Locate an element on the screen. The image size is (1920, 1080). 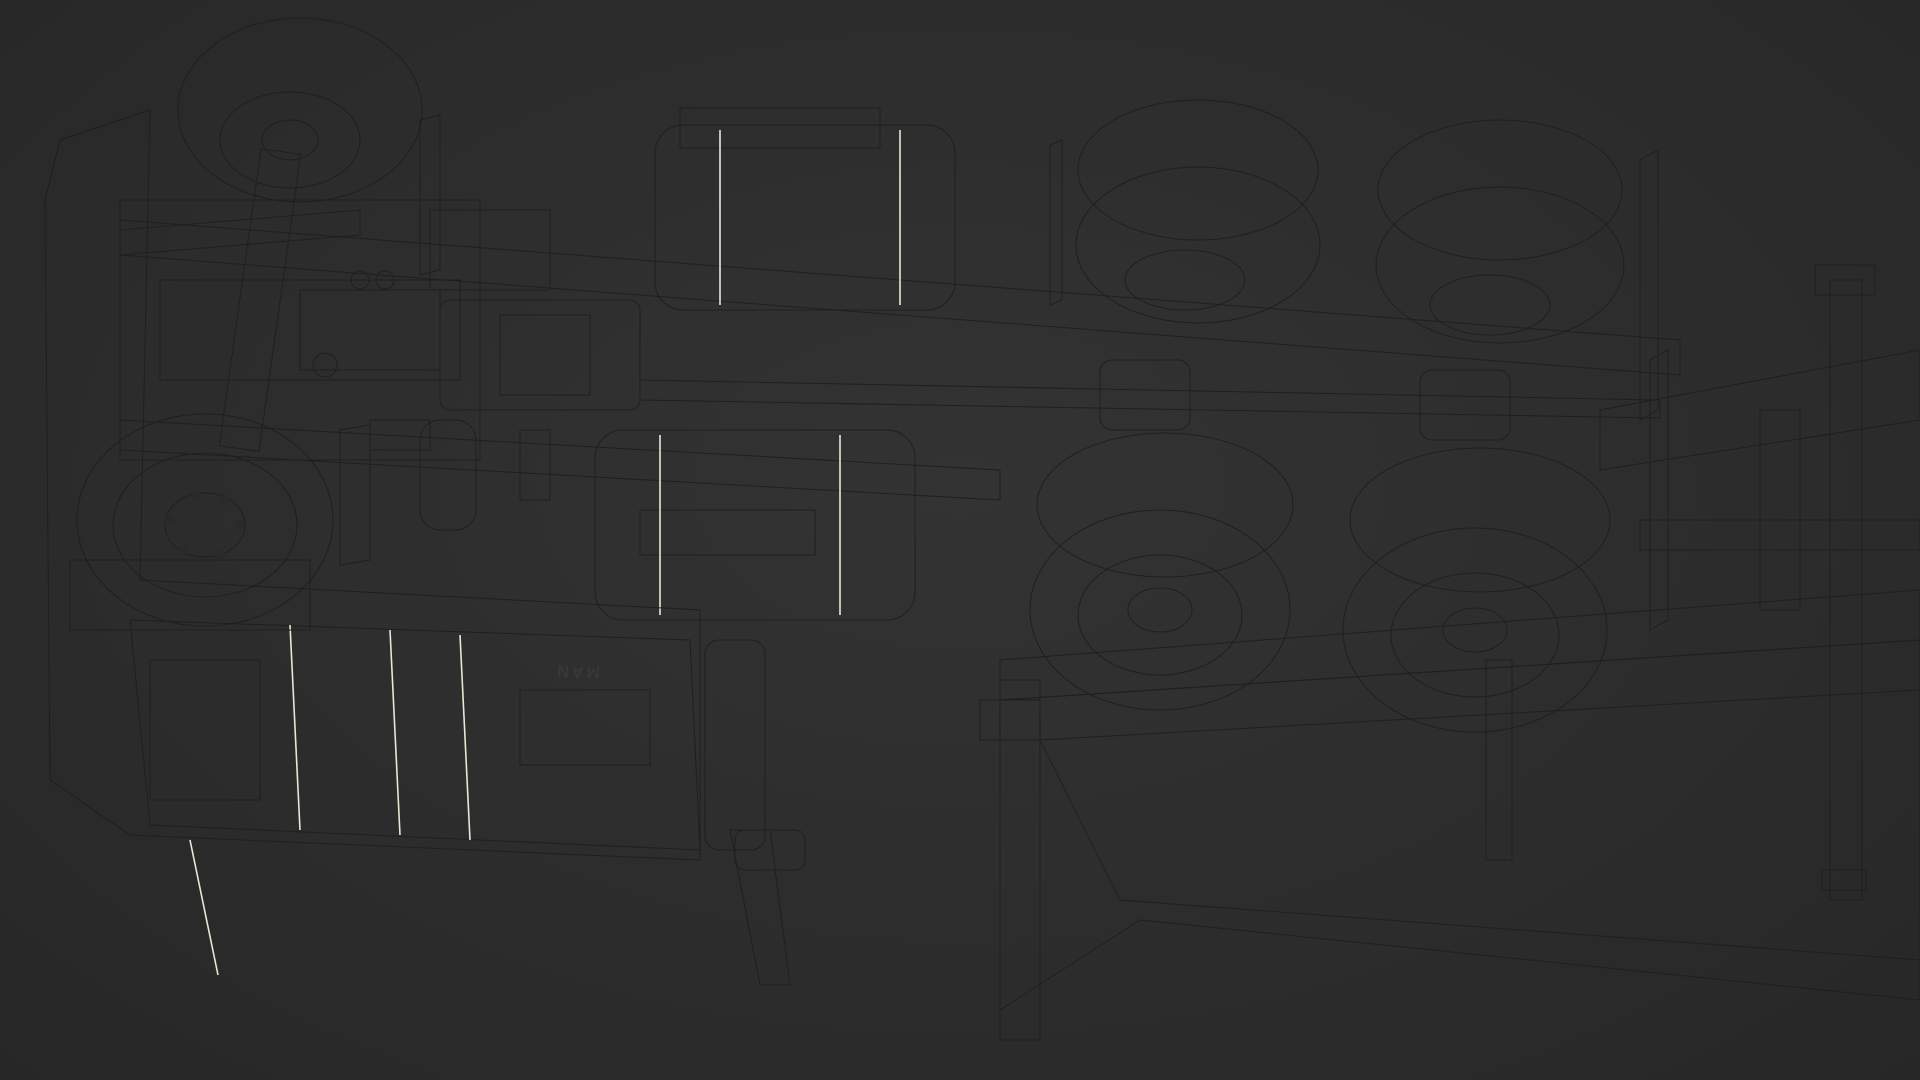
cab-brand-text: MAN is located at coordinates (577, 671).